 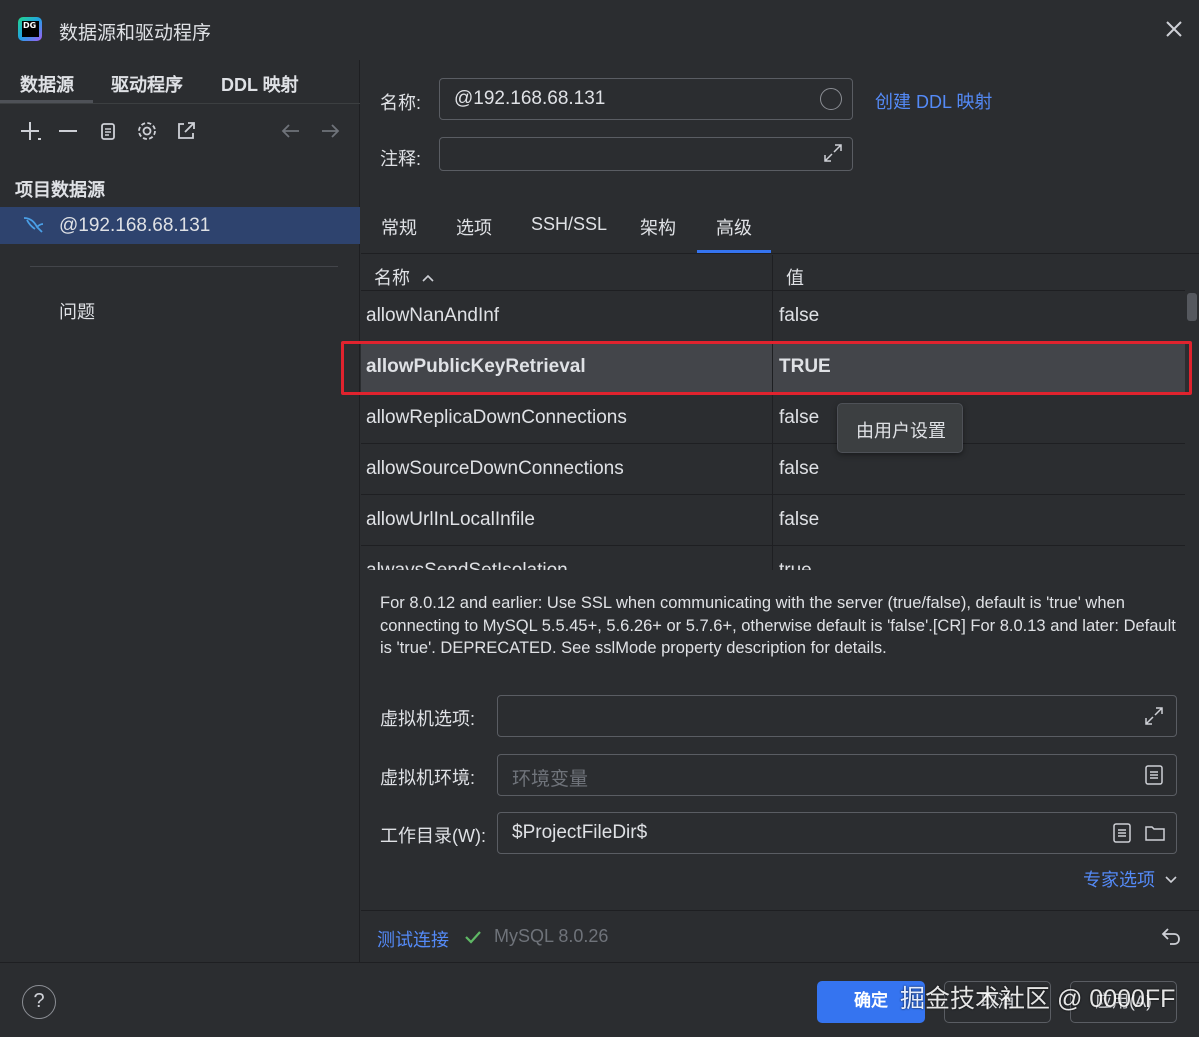 What do you see at coordinates (901, 431) in the screenshot?
I see `tooltip-text: 由用户设置` at bounding box center [901, 431].